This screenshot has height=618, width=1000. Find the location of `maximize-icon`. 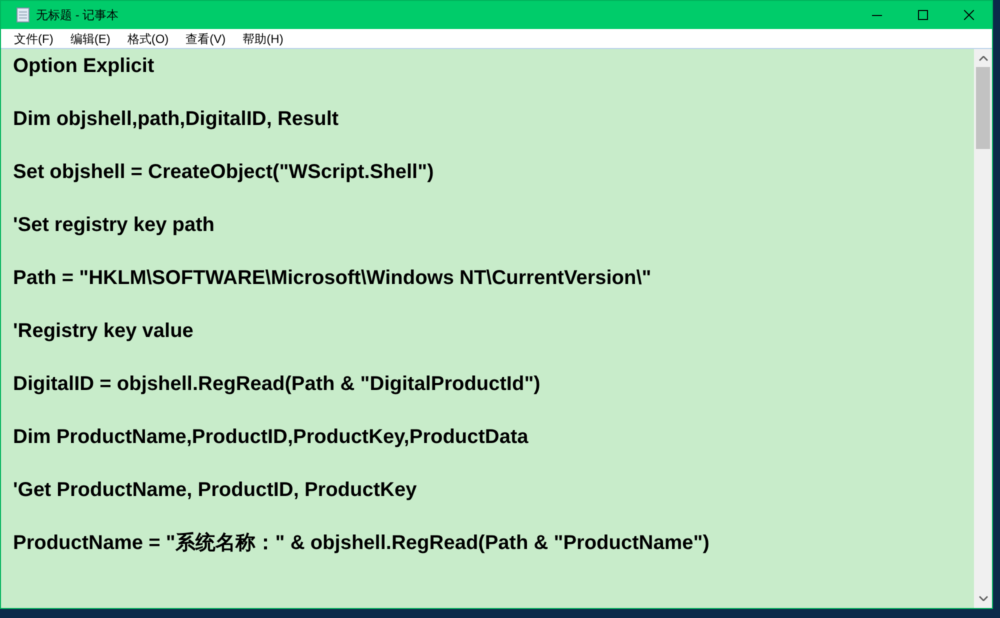

maximize-icon is located at coordinates (923, 15).